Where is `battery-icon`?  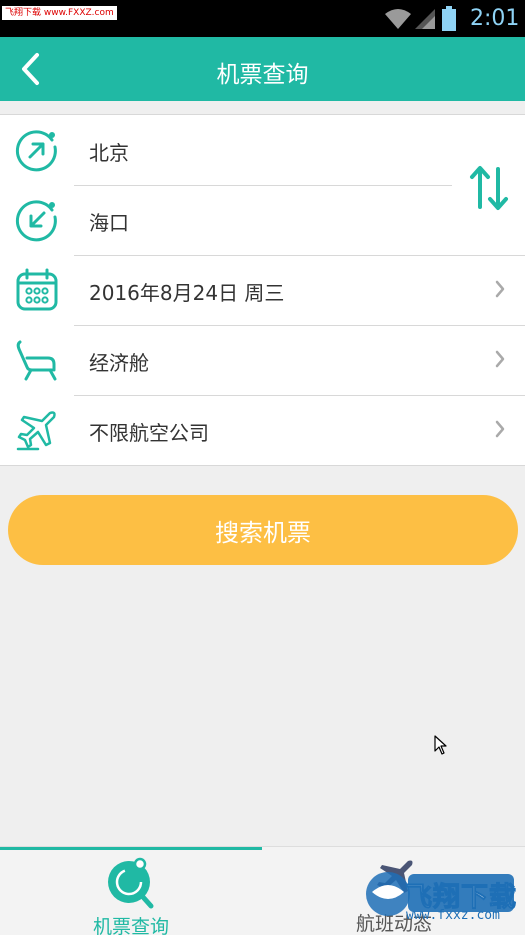
battery-icon is located at coordinates (449, 18).